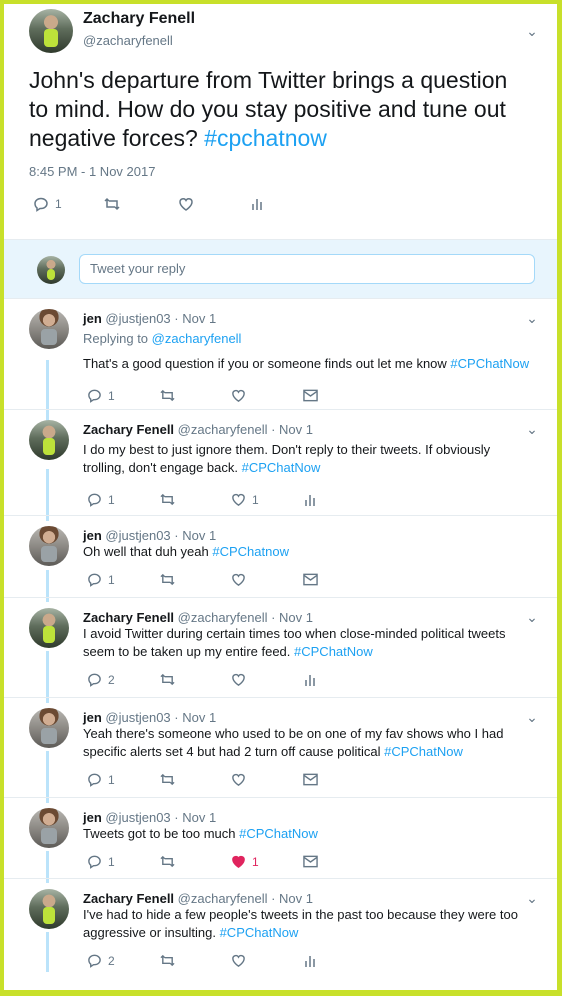 This screenshot has height=996, width=562. I want to click on timestamp: 8:45 PM - 1 Nov 2017, so click(92, 171).